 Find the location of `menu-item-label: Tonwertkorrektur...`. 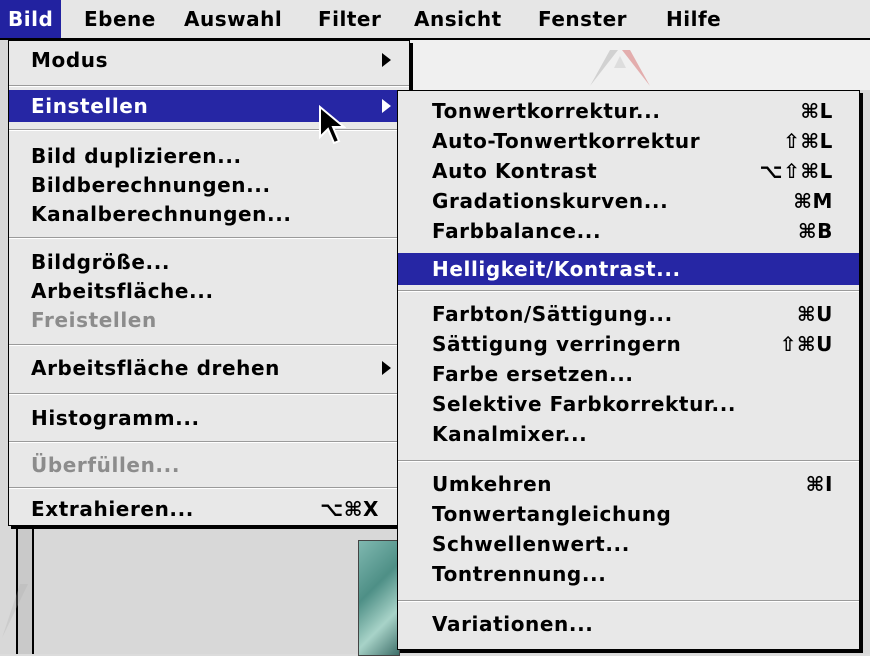

menu-item-label: Tonwertkorrektur... is located at coordinates (546, 111).